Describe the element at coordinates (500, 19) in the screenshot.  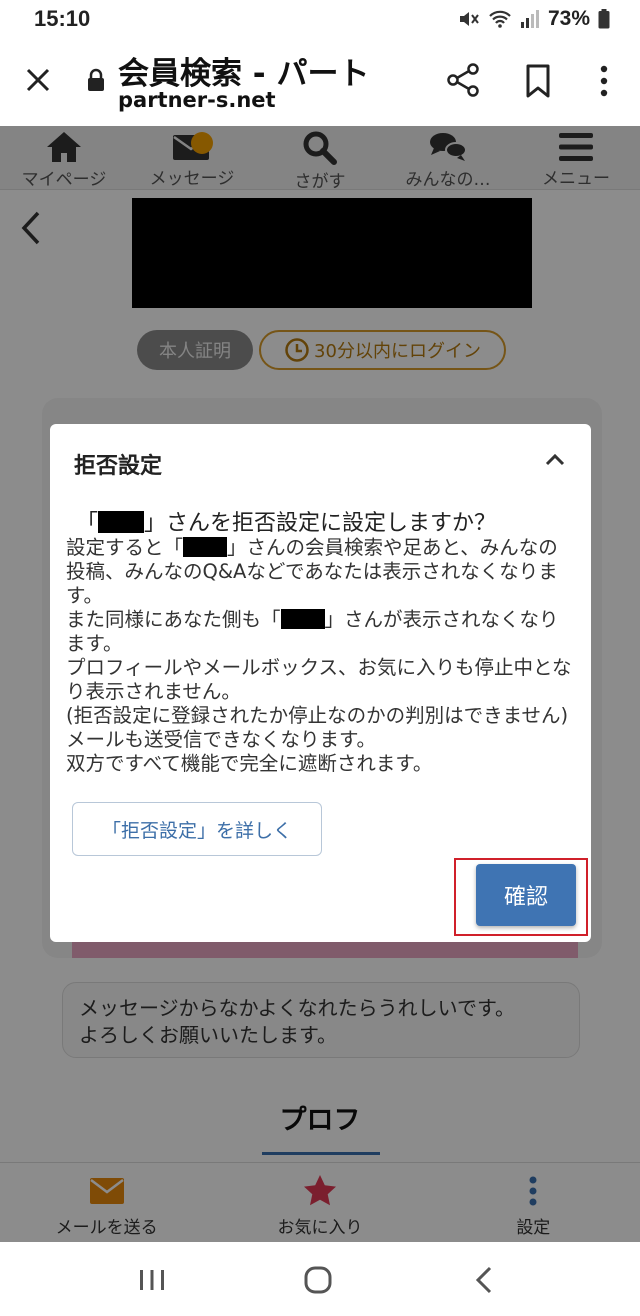
I see `wifi-icon` at that location.